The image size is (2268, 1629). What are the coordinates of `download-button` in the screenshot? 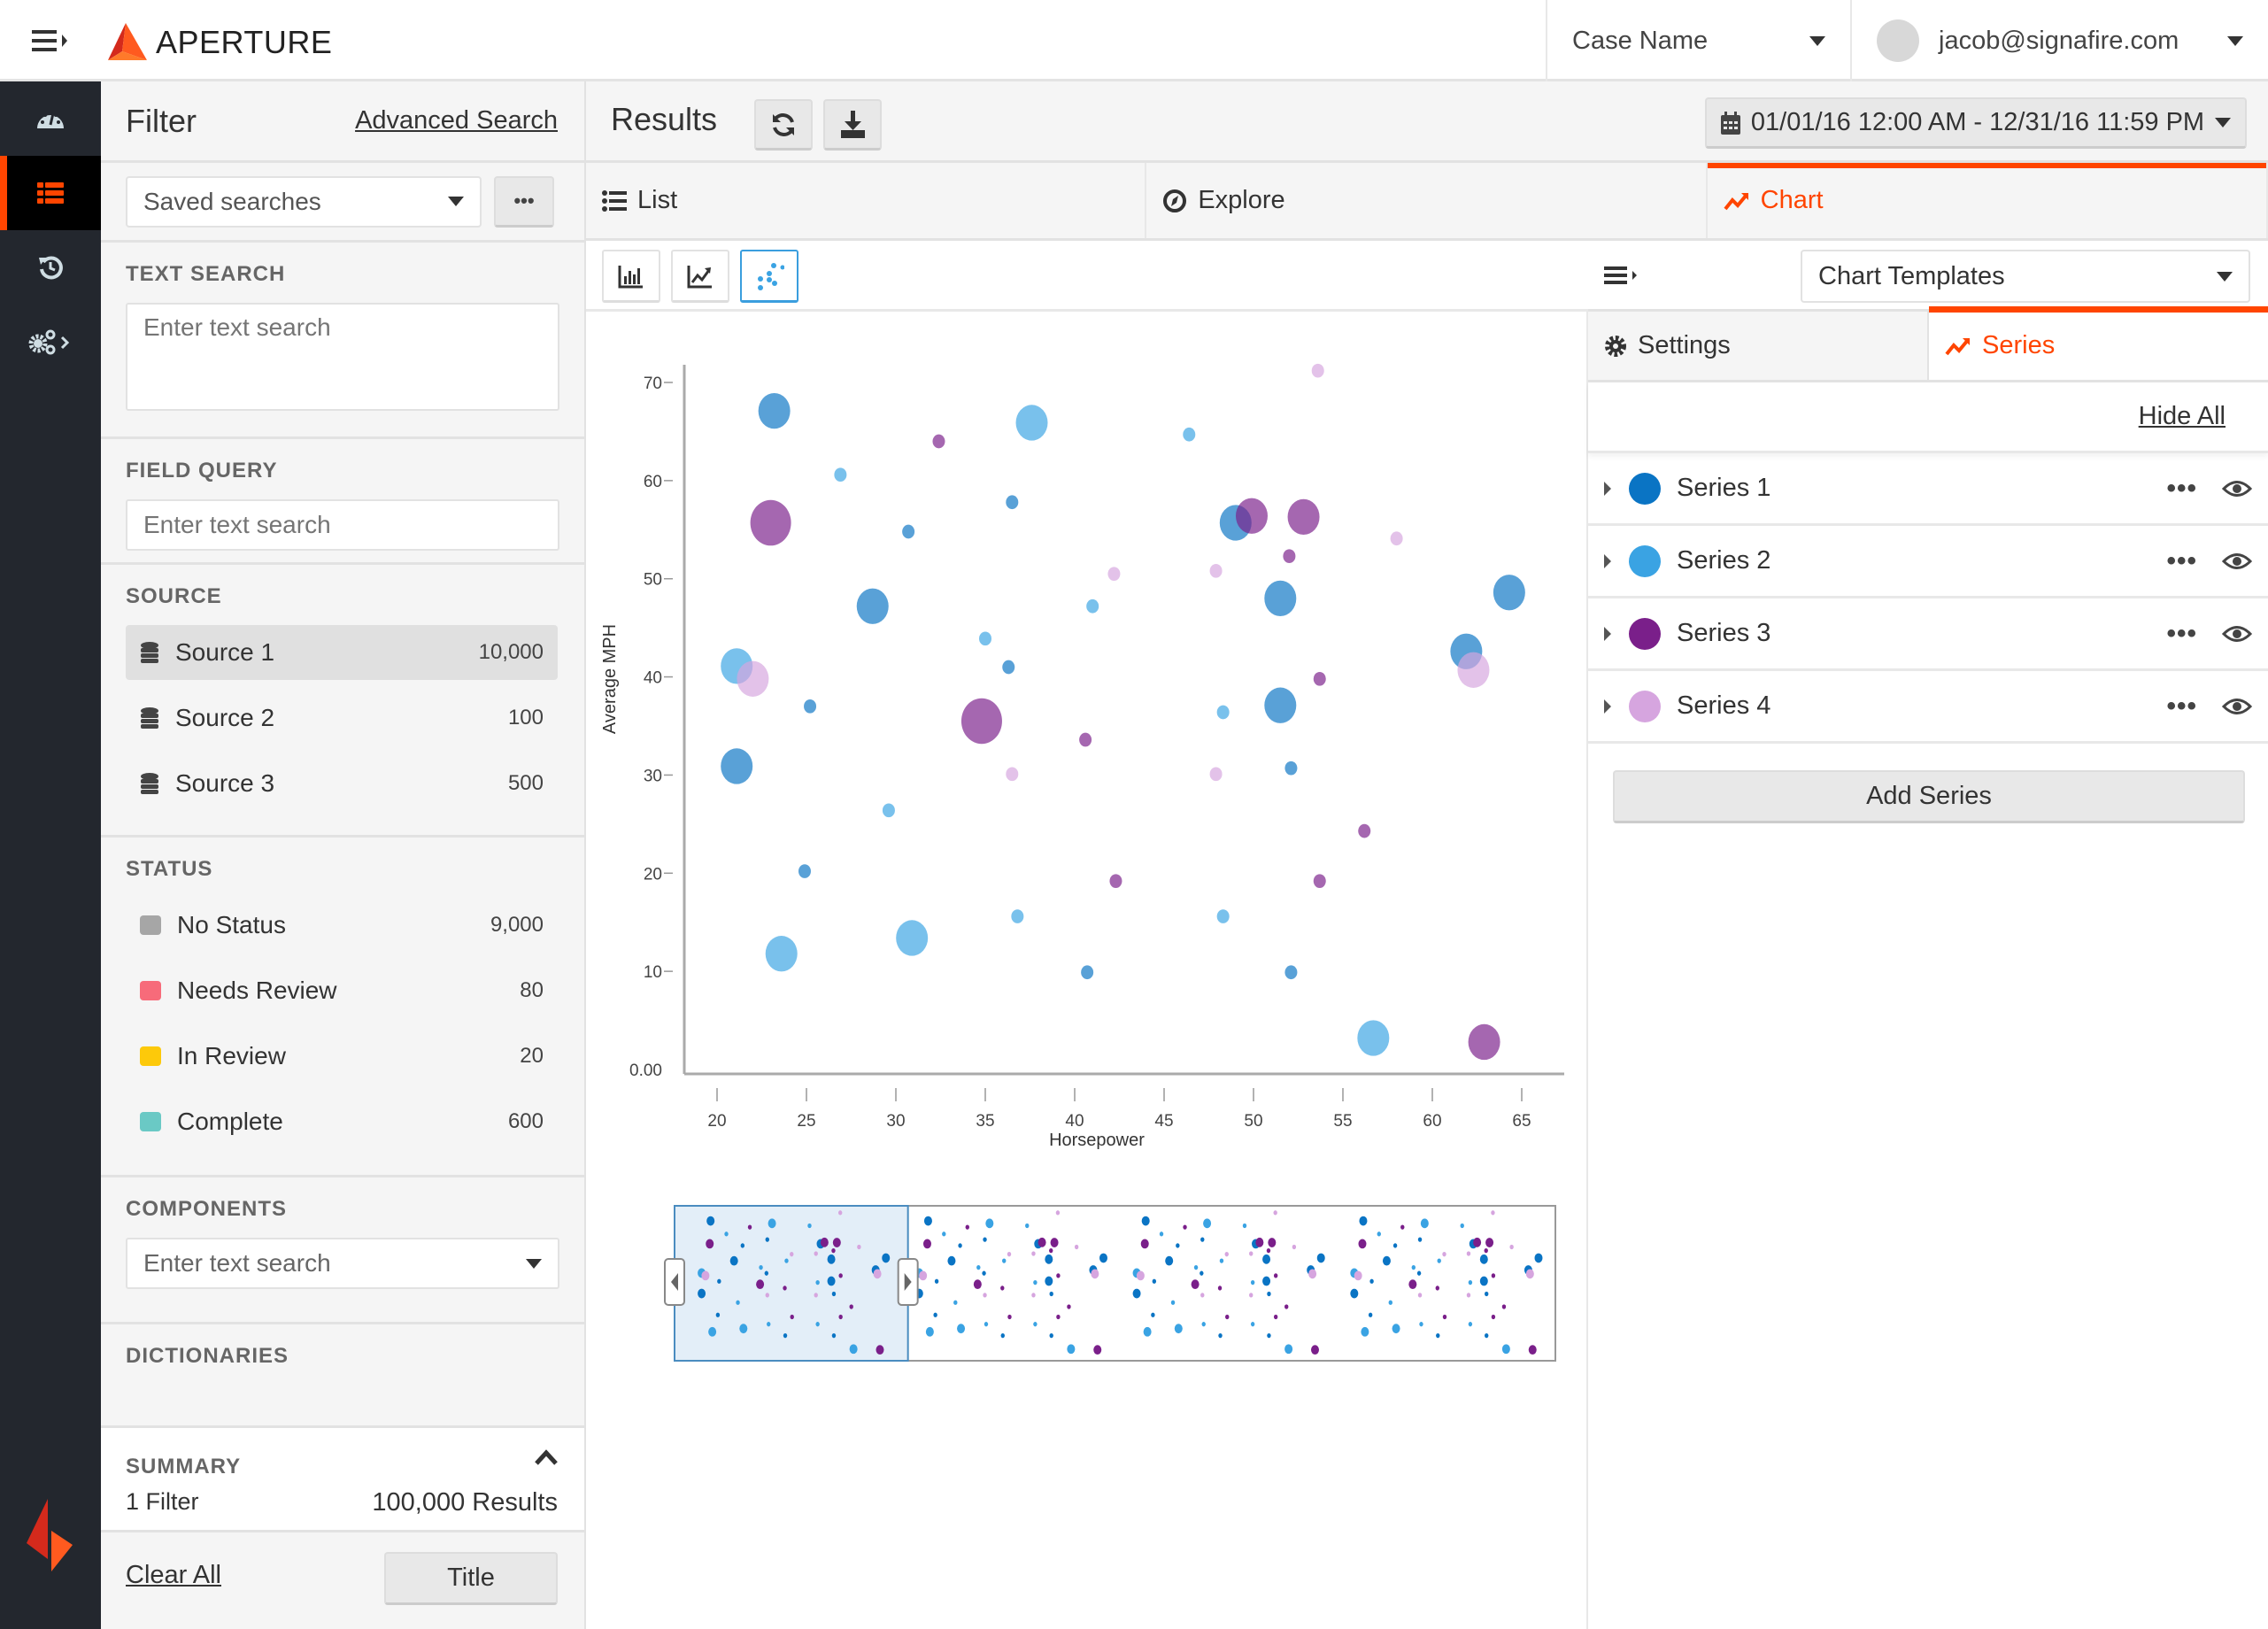 It's located at (852, 125).